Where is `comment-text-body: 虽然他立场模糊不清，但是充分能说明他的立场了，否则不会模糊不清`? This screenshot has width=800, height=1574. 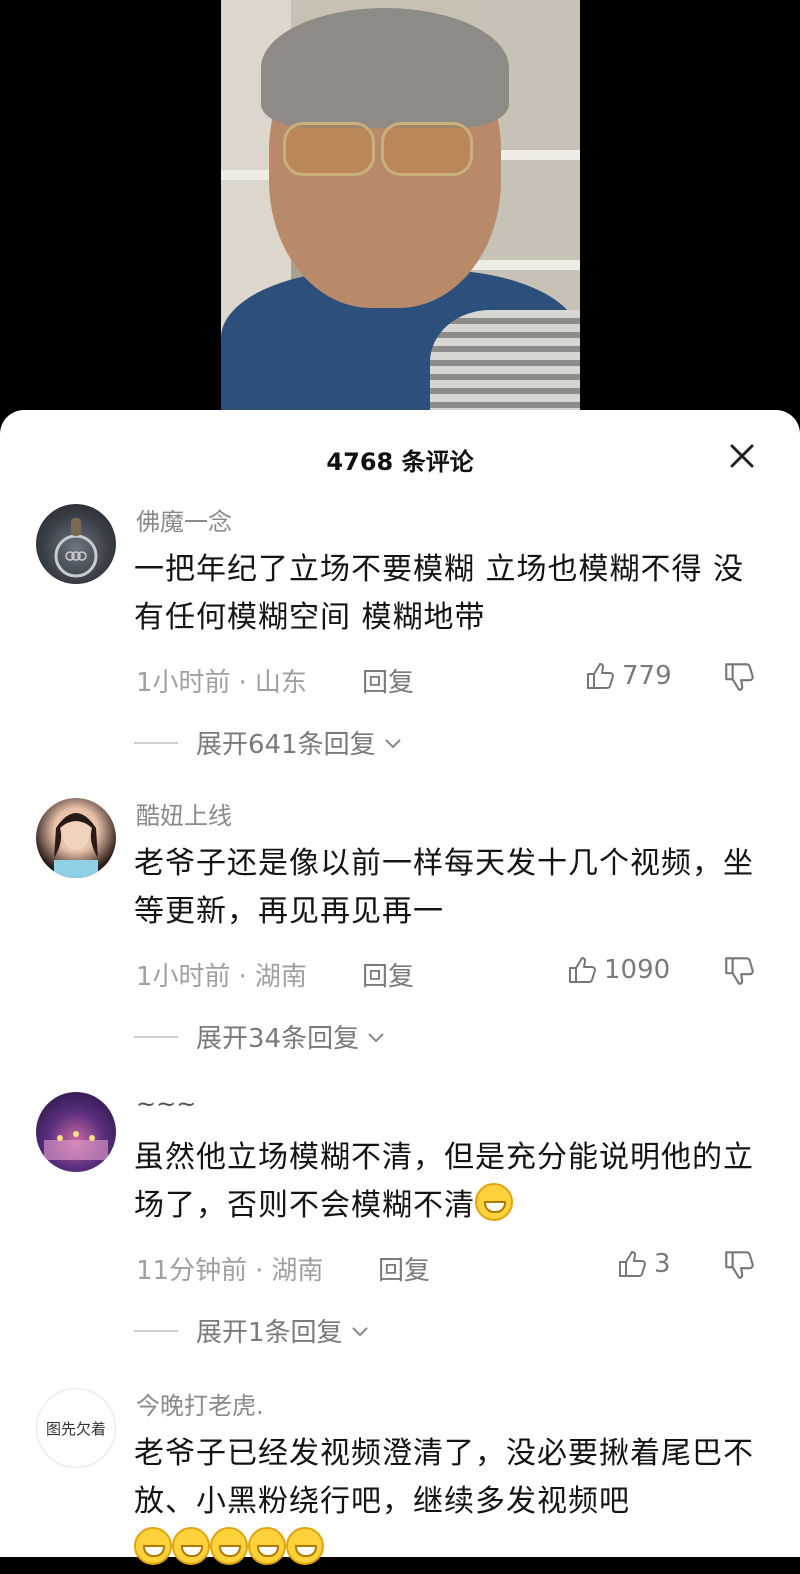
comment-text-body: 虽然他立场模糊不清，但是充分能说明他的立场了，否则不会模糊不清 is located at coordinates (444, 1181).